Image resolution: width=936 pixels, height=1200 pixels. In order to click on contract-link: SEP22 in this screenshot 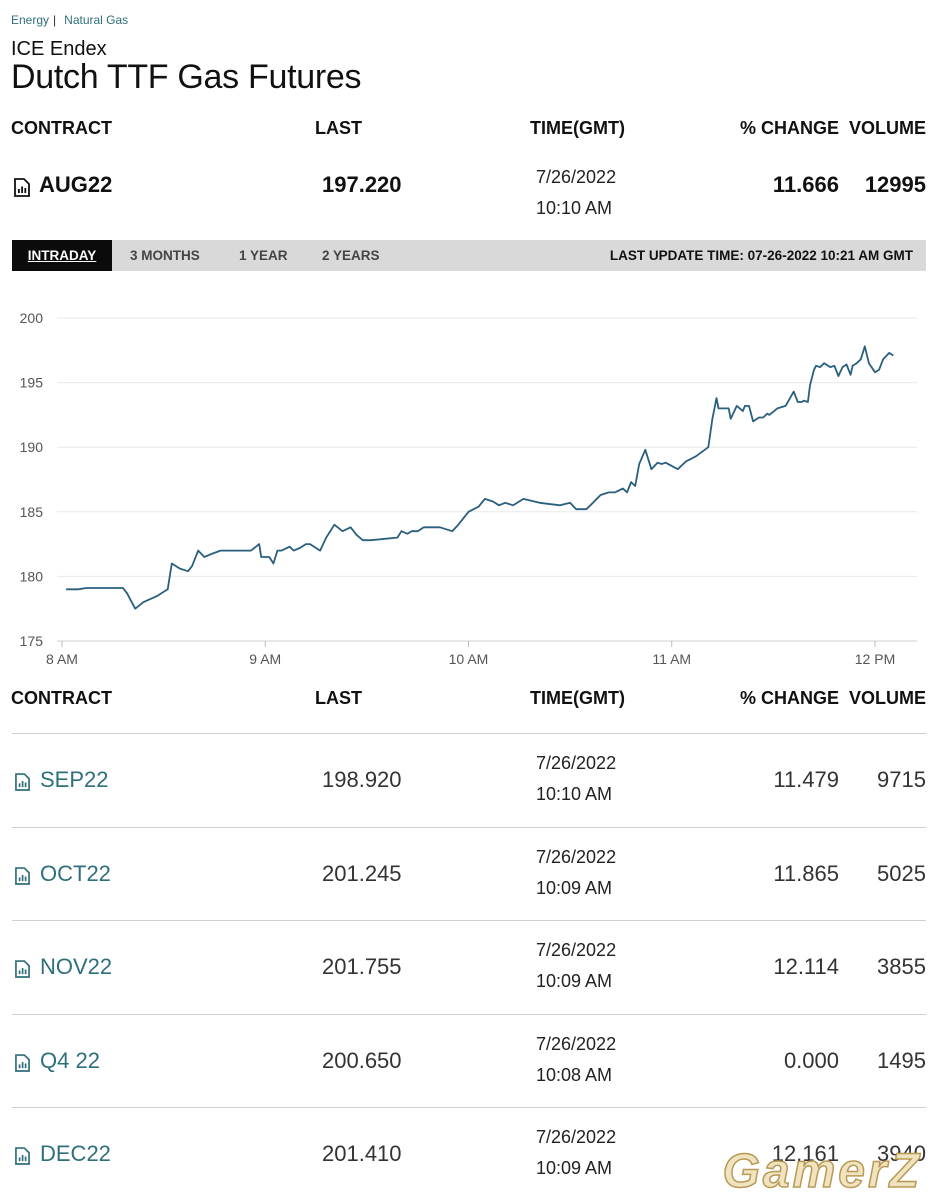, I will do `click(74, 780)`.